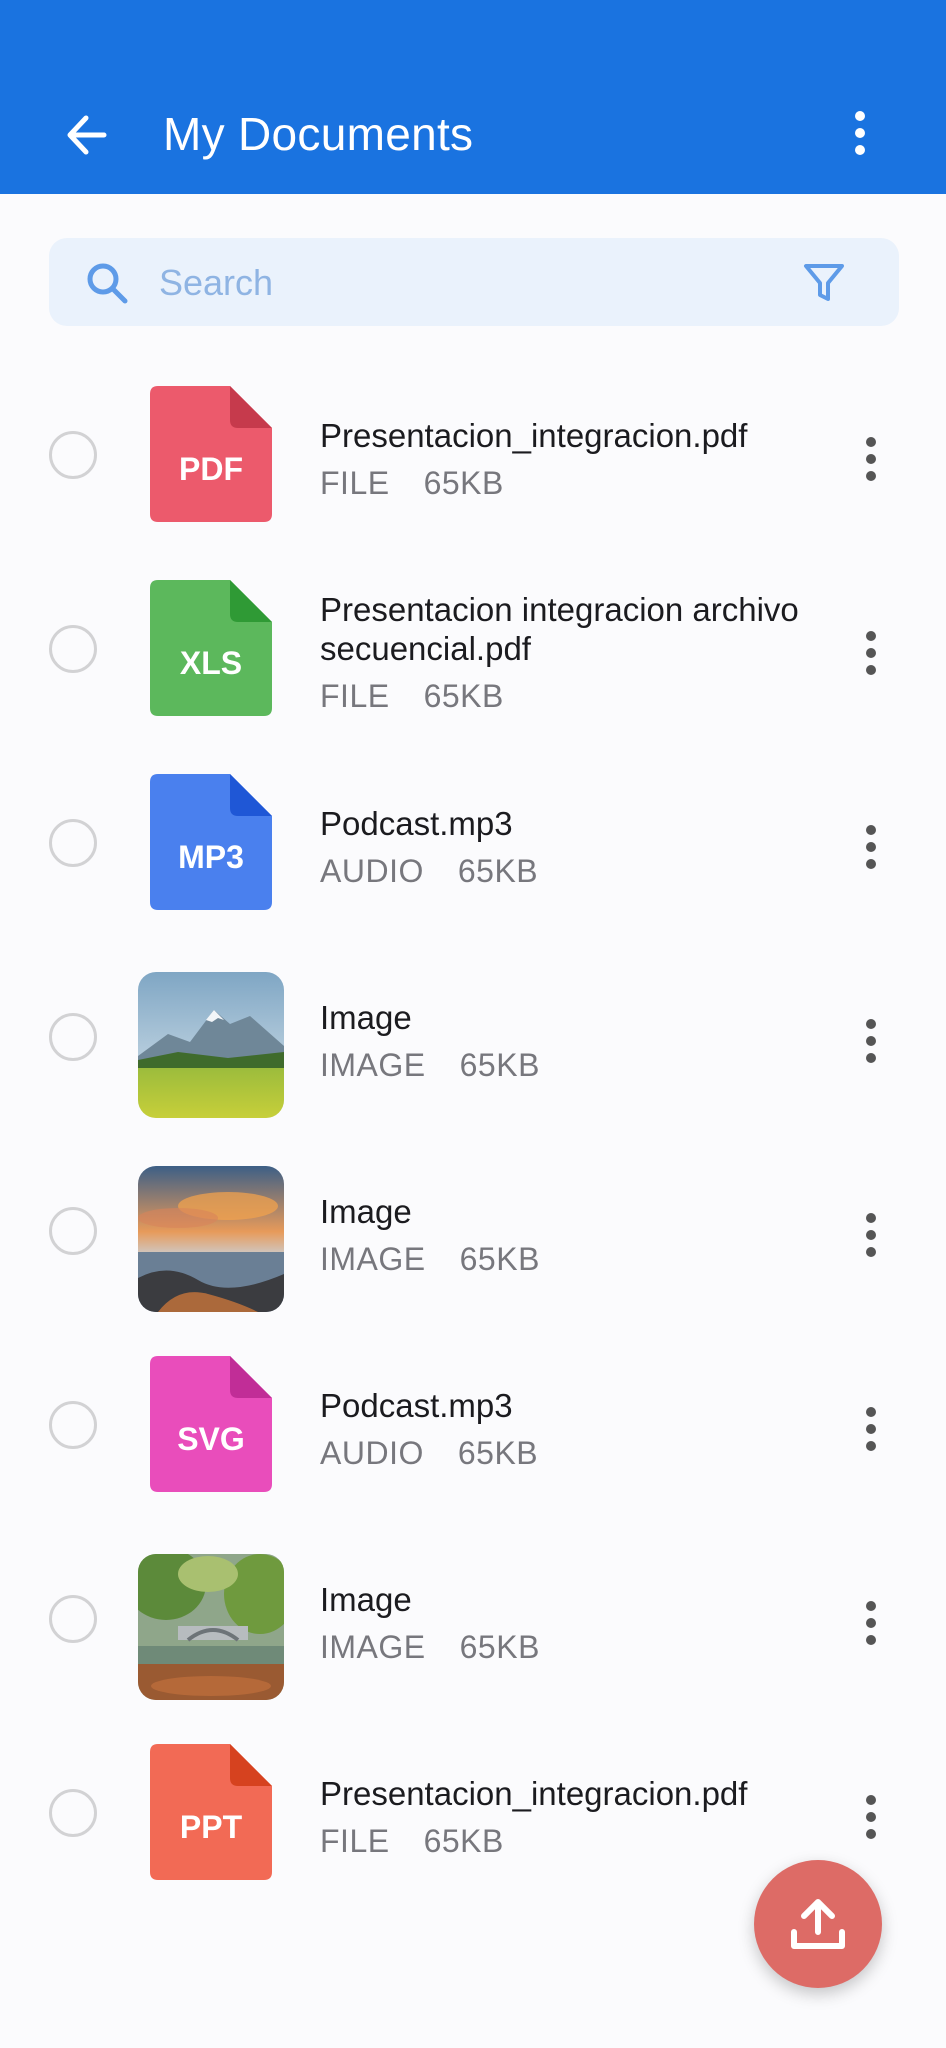 The image size is (946, 2048). I want to click on seaside-sunset-photo, so click(211, 1239).